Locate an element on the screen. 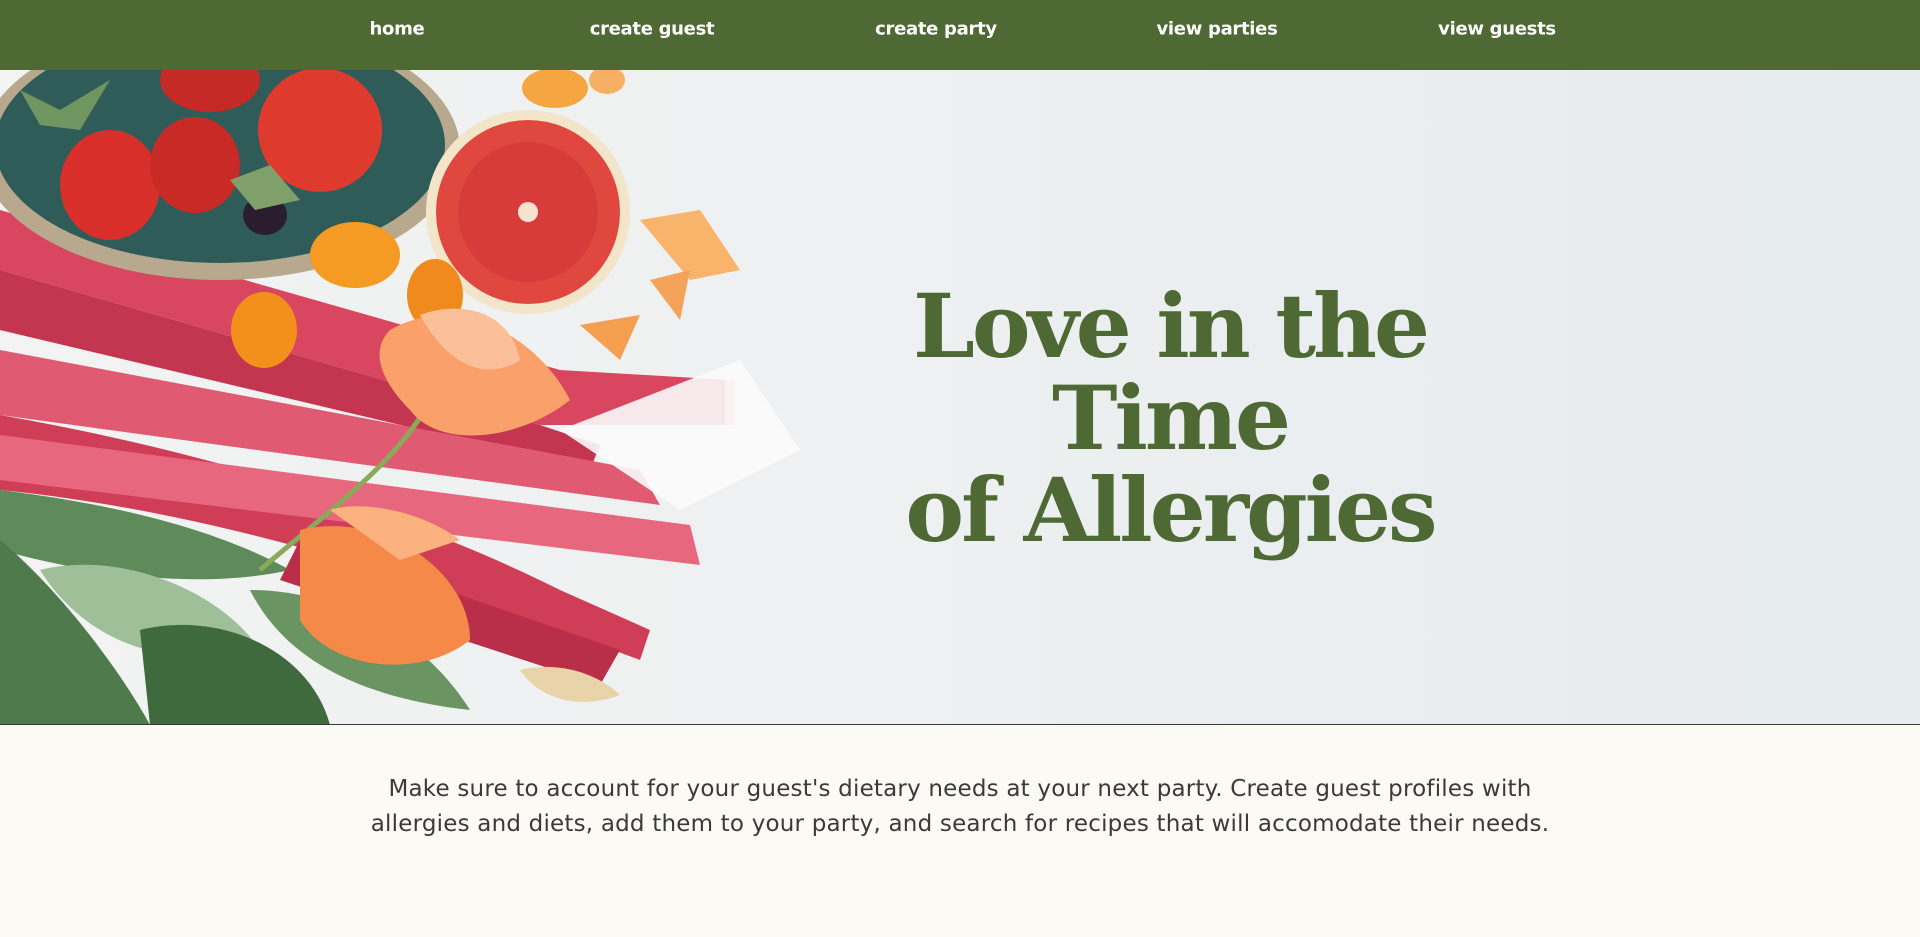  nav-link-view-guests: view guests is located at coordinates (1497, 29).